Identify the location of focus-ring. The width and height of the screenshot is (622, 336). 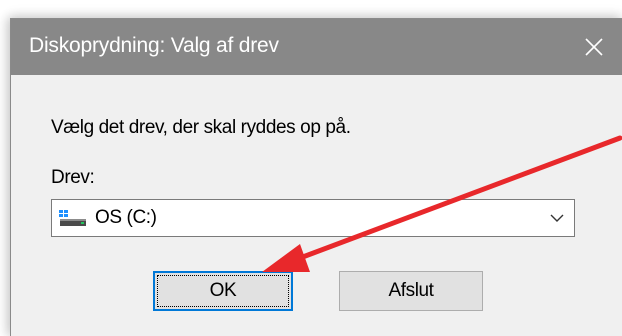
(223, 291).